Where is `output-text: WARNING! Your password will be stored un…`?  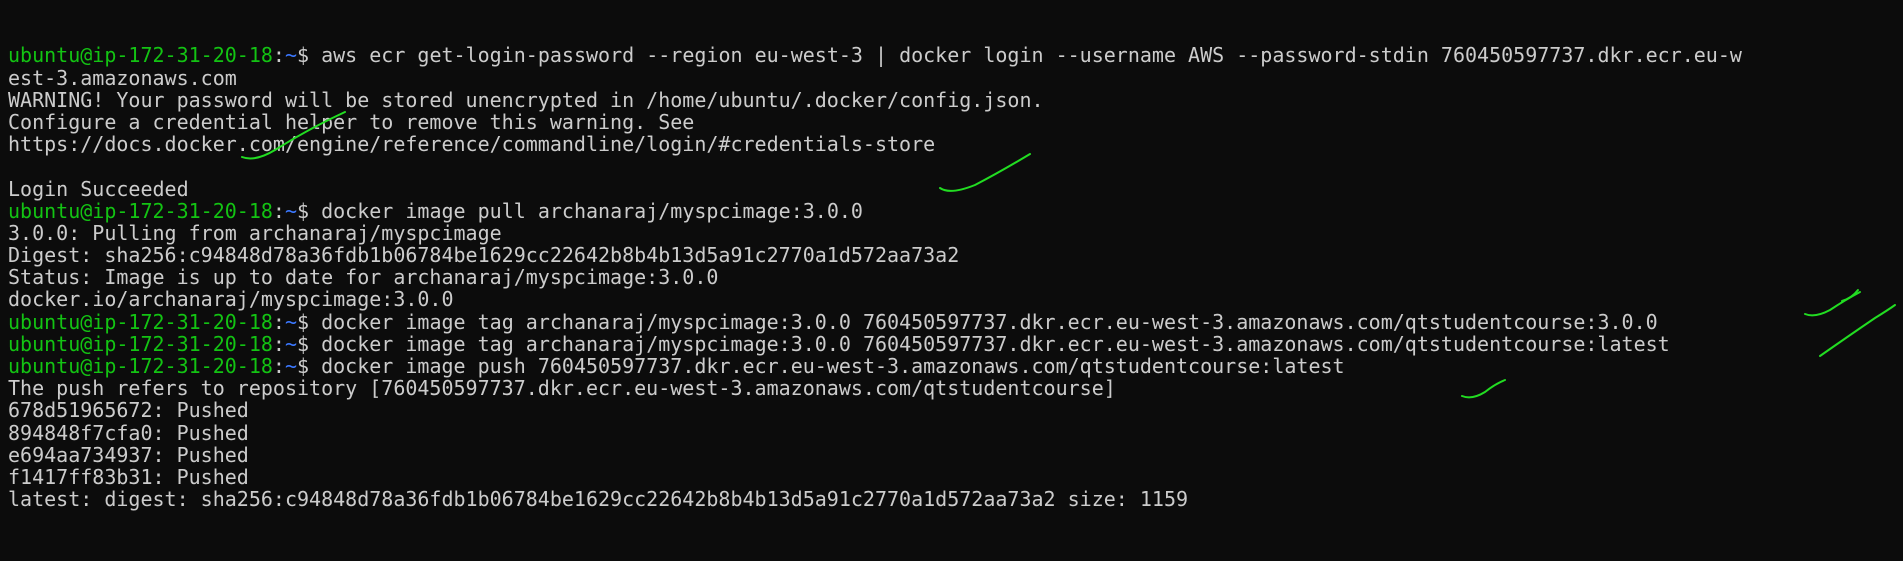
output-text: WARNING! Your password will be stored un… is located at coordinates (526, 99).